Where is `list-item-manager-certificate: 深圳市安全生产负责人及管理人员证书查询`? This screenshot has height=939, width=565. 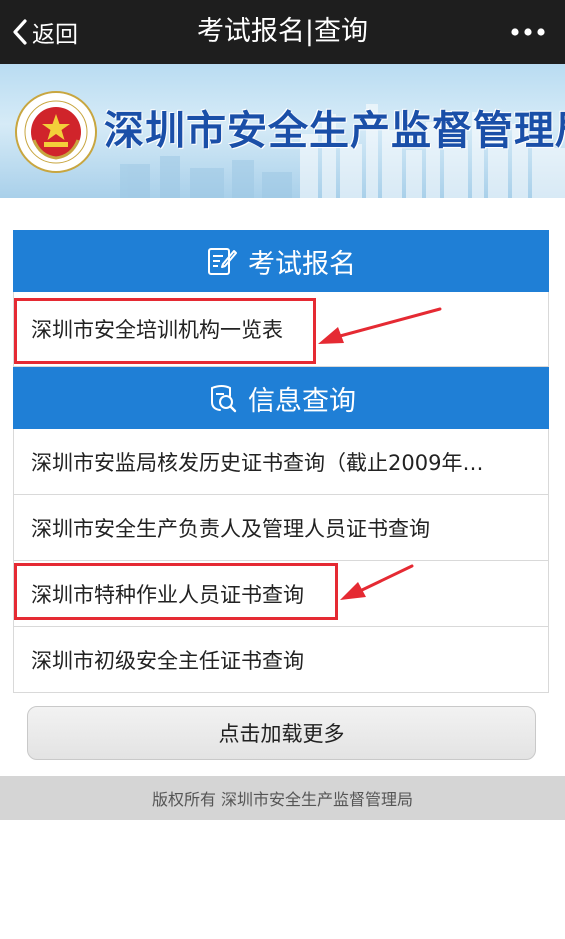 list-item-manager-certificate: 深圳市安全生产负责人及管理人员证书查询 is located at coordinates (281, 528).